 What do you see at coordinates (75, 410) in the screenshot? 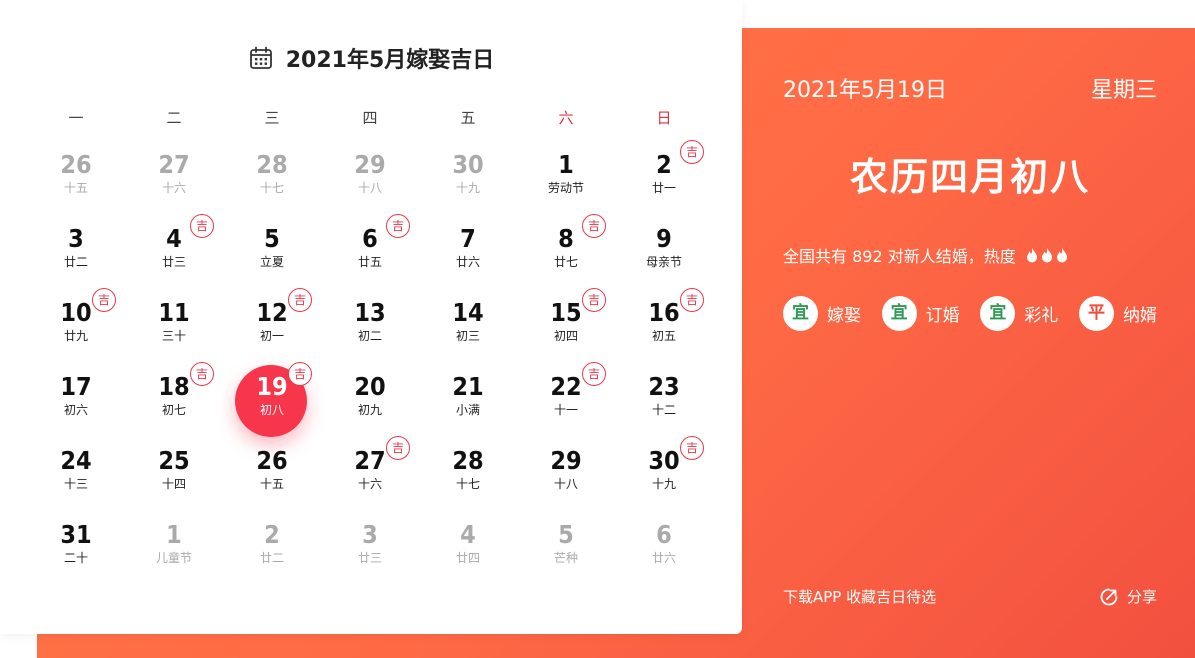
I see `lunar-day: 初六` at bounding box center [75, 410].